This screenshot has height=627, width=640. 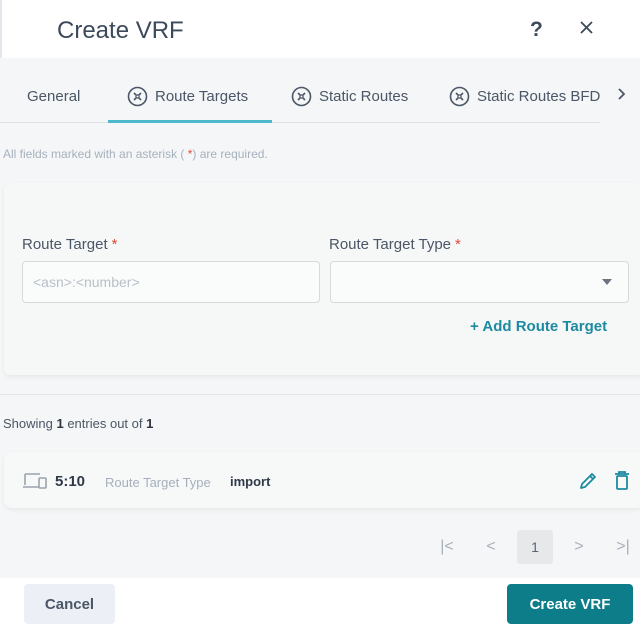 I want to click on route-target-label: Route Target *, so click(x=69, y=244).